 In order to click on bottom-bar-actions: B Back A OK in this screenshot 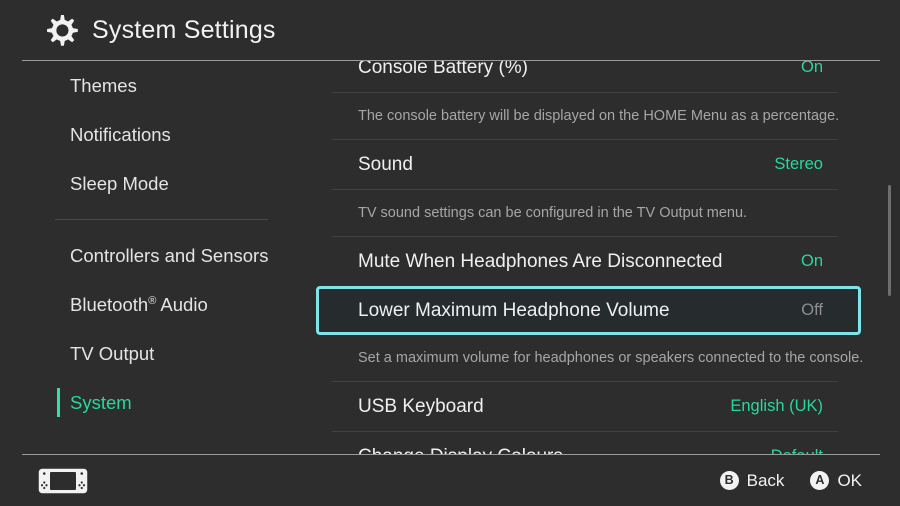, I will do `click(790, 480)`.